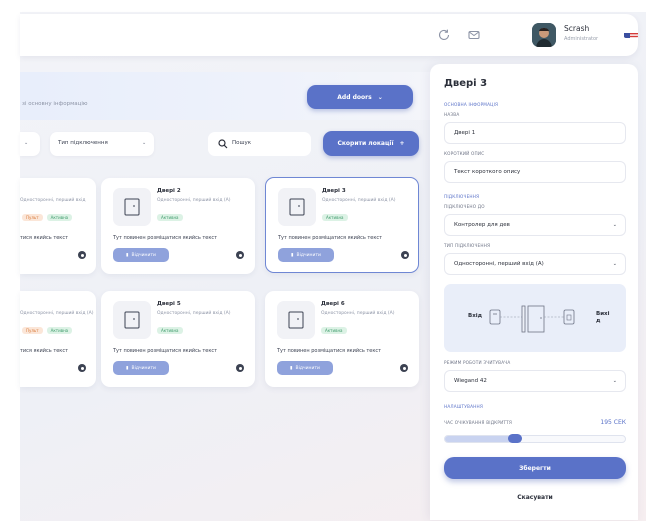 The height and width of the screenshot is (521, 646). I want to click on reader-mode-select: Wiegand 42 ⌄, so click(535, 381).